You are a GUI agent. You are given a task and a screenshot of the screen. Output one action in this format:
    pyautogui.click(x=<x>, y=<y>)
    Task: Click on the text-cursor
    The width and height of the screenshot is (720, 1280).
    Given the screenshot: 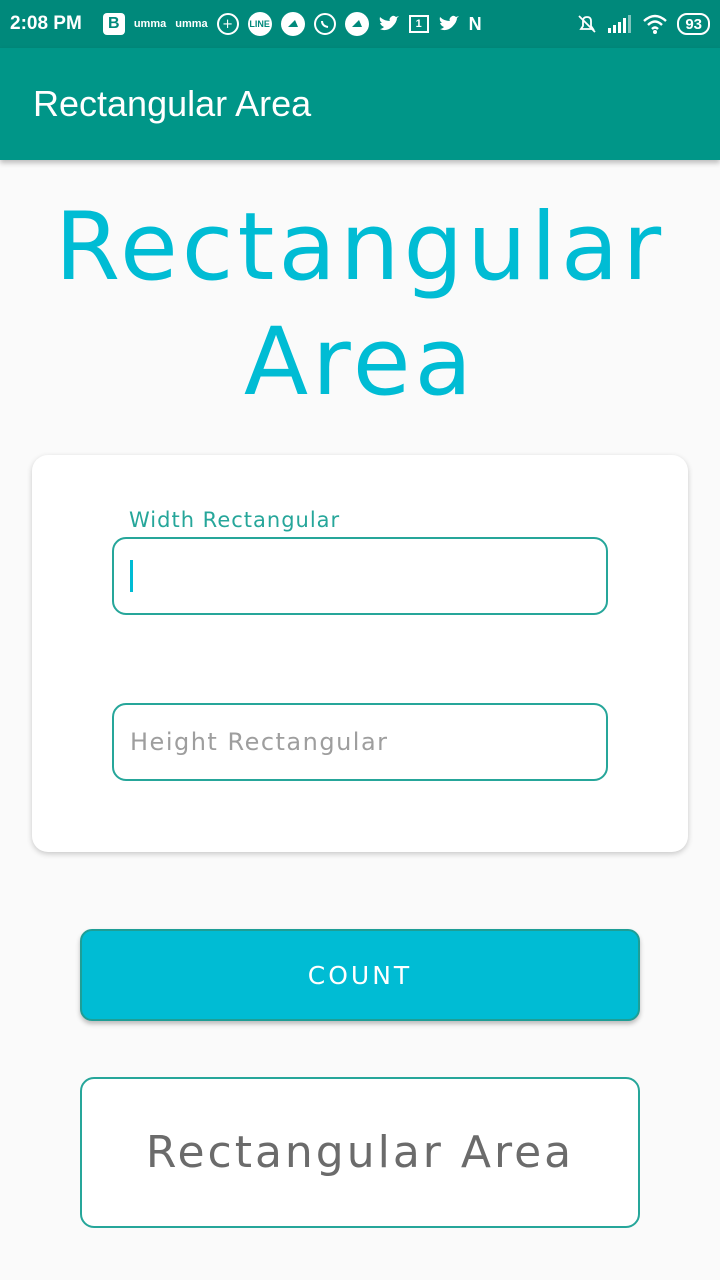 What is the action you would take?
    pyautogui.click(x=131, y=576)
    